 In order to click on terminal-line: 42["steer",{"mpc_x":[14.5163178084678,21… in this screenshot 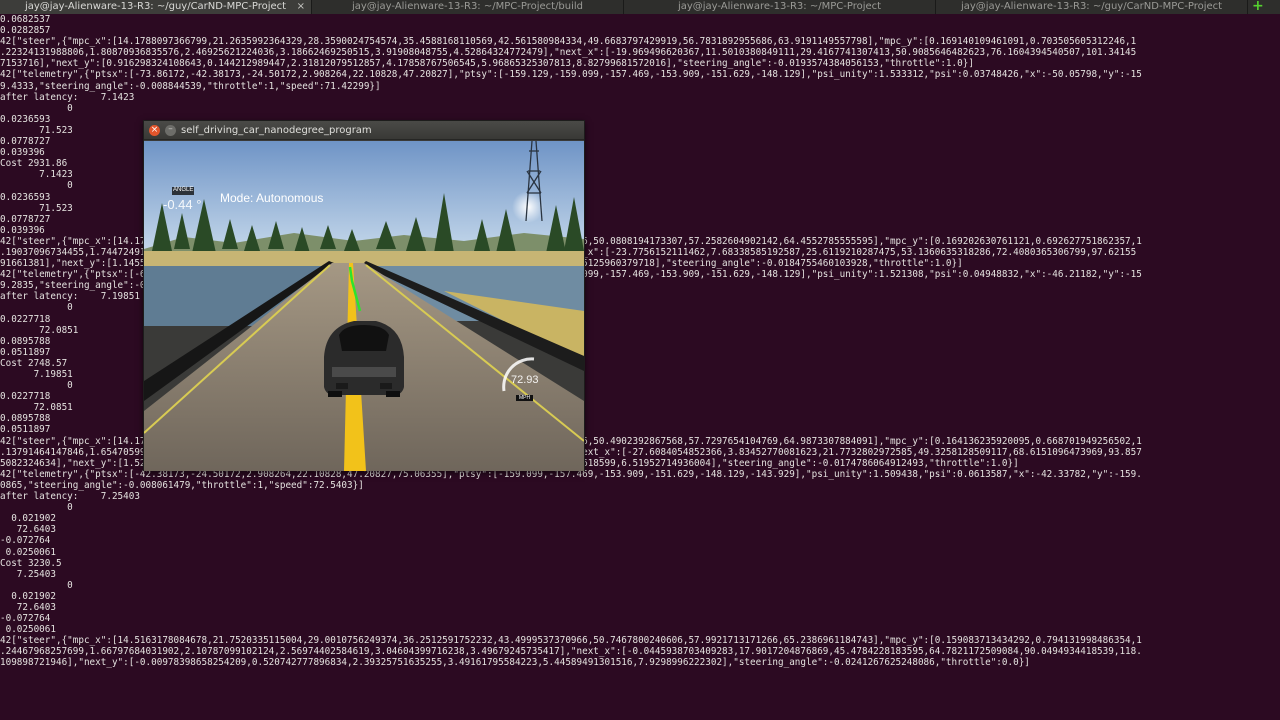, I will do `click(571, 641)`.